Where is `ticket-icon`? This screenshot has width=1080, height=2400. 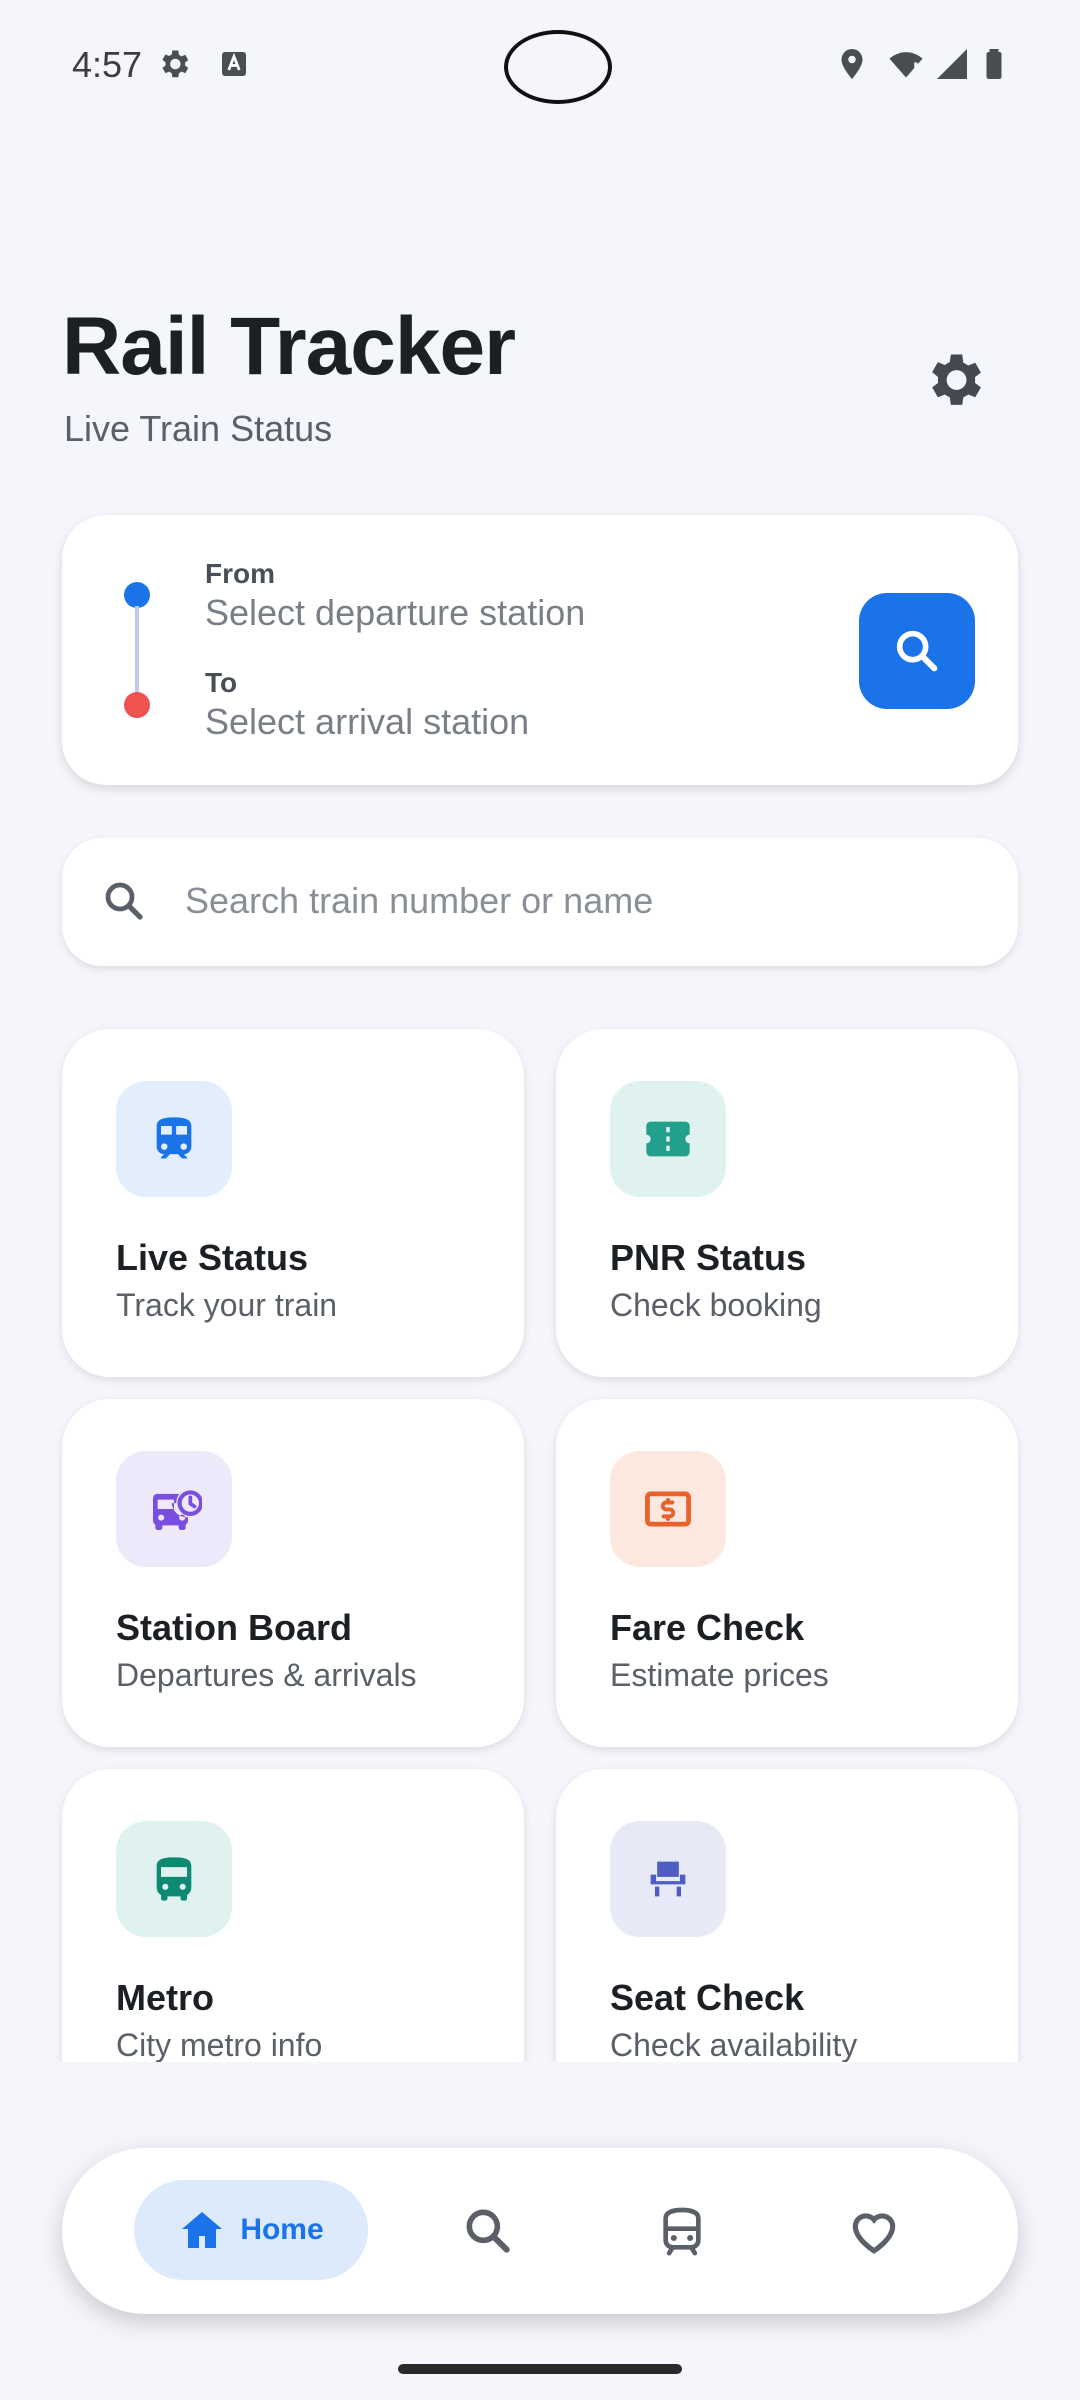
ticket-icon is located at coordinates (668, 1139).